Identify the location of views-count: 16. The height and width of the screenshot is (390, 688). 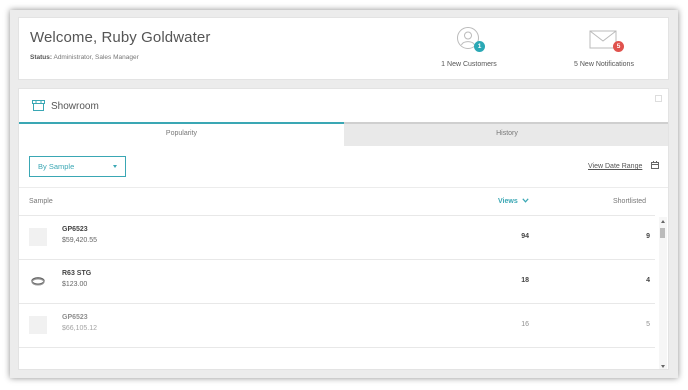
(525, 324).